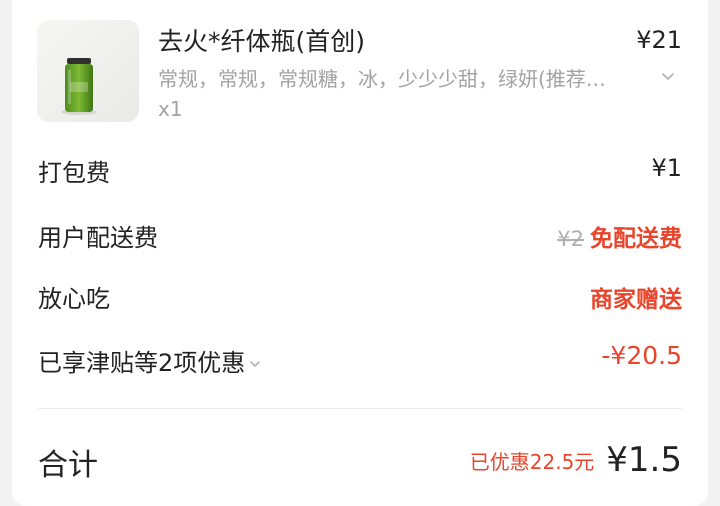 The width and height of the screenshot is (720, 506). Describe the element at coordinates (644, 460) in the screenshot. I see `total-amount: ¥1.5` at that location.